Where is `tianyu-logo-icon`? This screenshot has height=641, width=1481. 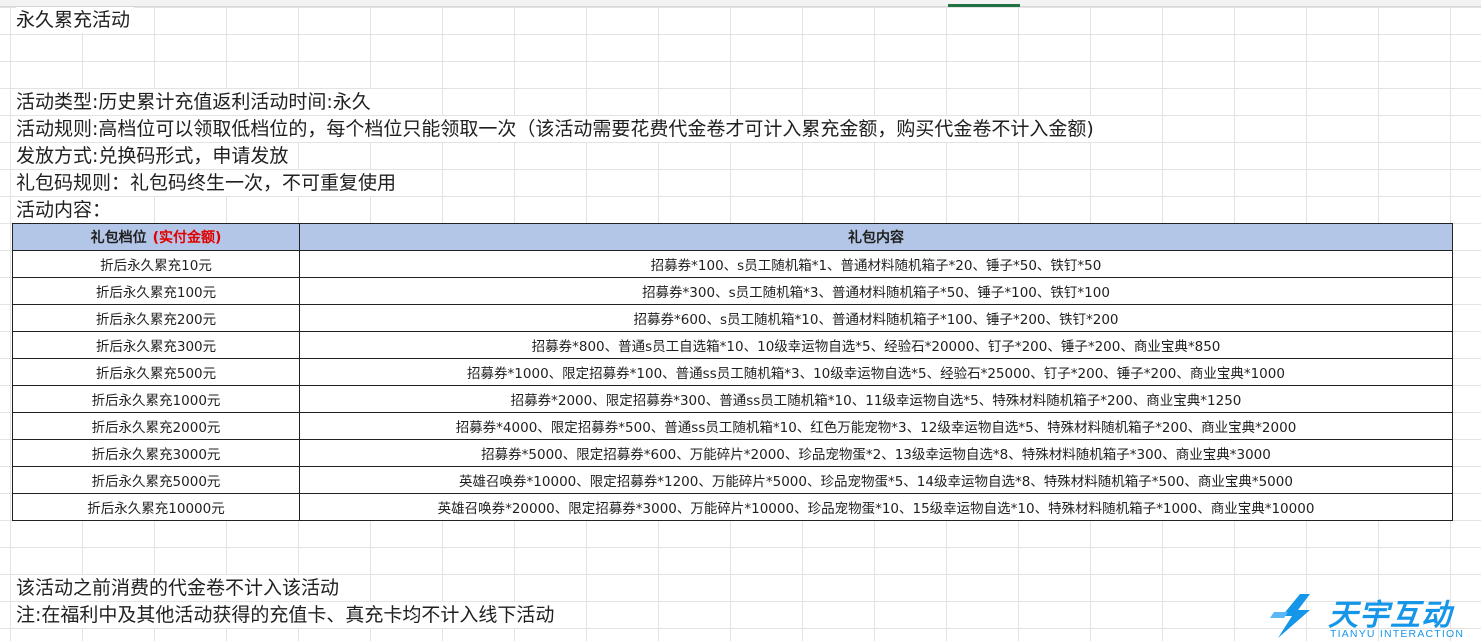
tianyu-logo-icon is located at coordinates (1290, 616).